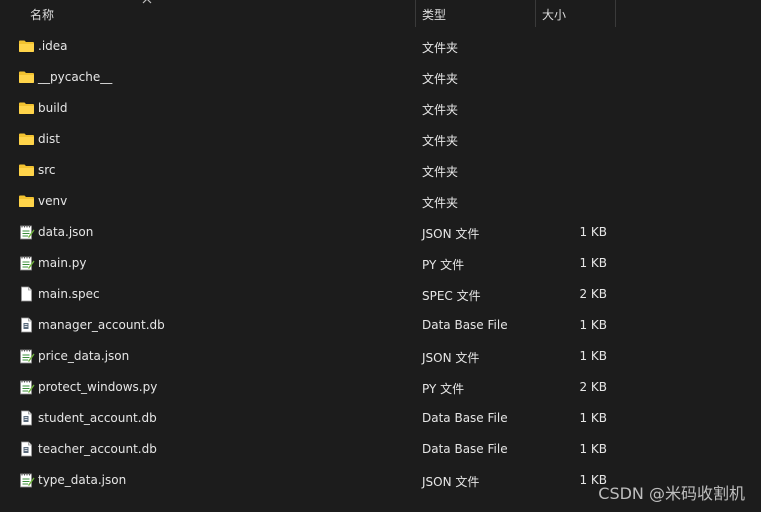  Describe the element at coordinates (75, 77) in the screenshot. I see `file-name: __pycache__` at that location.